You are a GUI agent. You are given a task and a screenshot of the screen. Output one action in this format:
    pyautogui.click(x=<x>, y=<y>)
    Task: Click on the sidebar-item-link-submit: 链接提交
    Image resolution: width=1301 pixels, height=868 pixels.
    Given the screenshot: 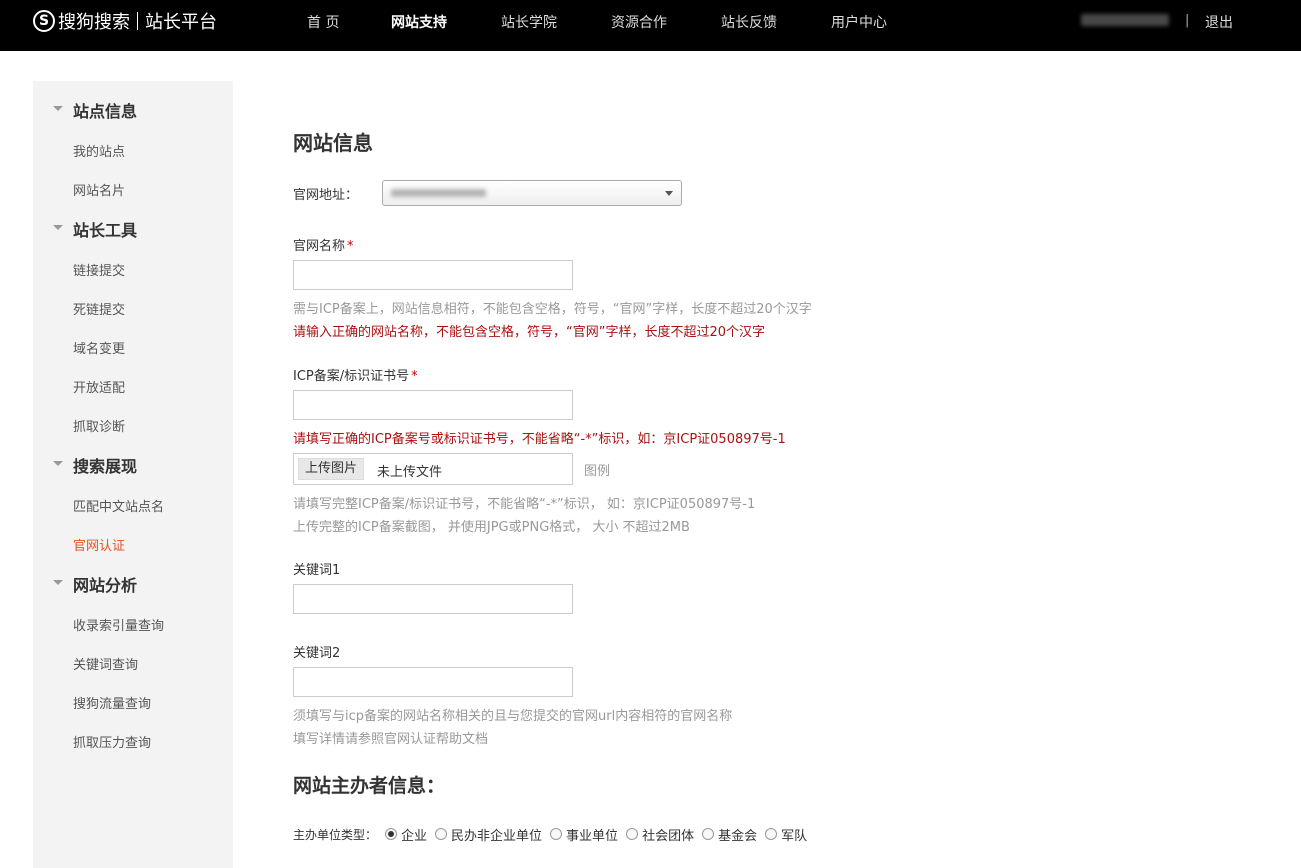 What is the action you would take?
    pyautogui.click(x=99, y=269)
    